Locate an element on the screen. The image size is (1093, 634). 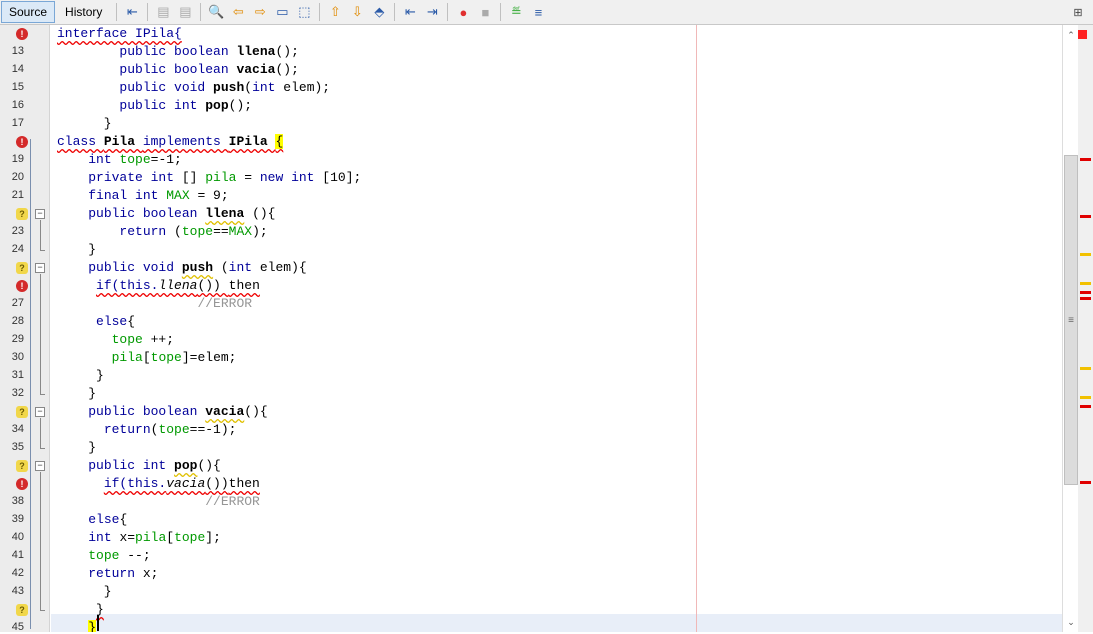
scroll-up-button: ⌃ is located at coordinates (1071, 35).